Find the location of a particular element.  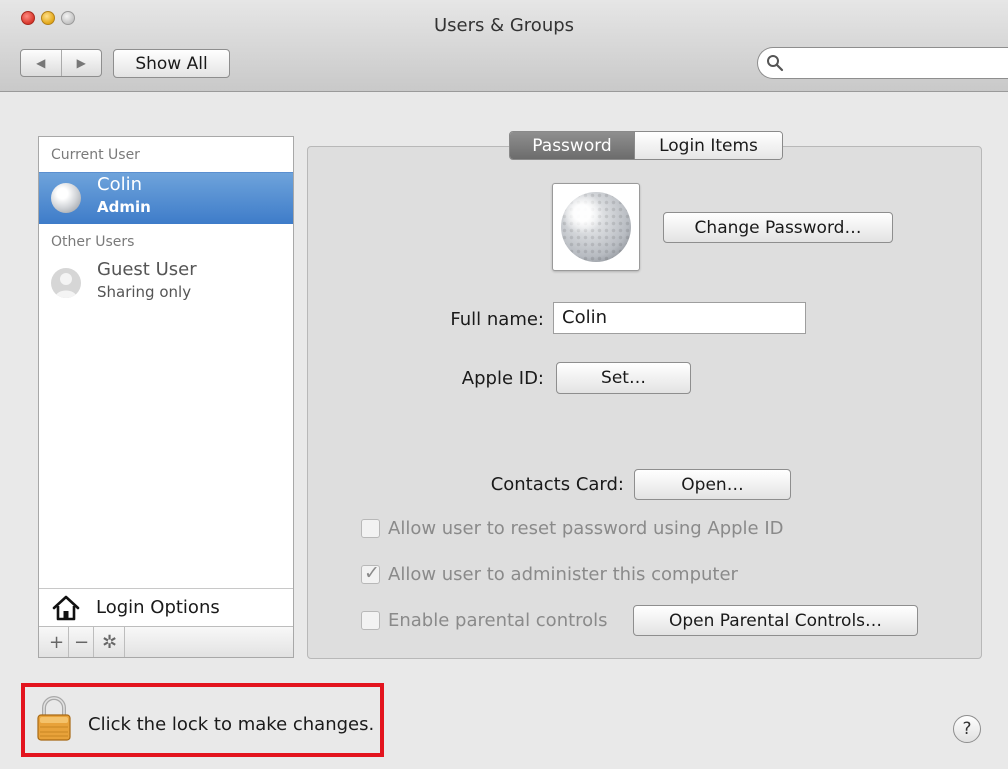

login-options-item: Login Options is located at coordinates (166, 607).